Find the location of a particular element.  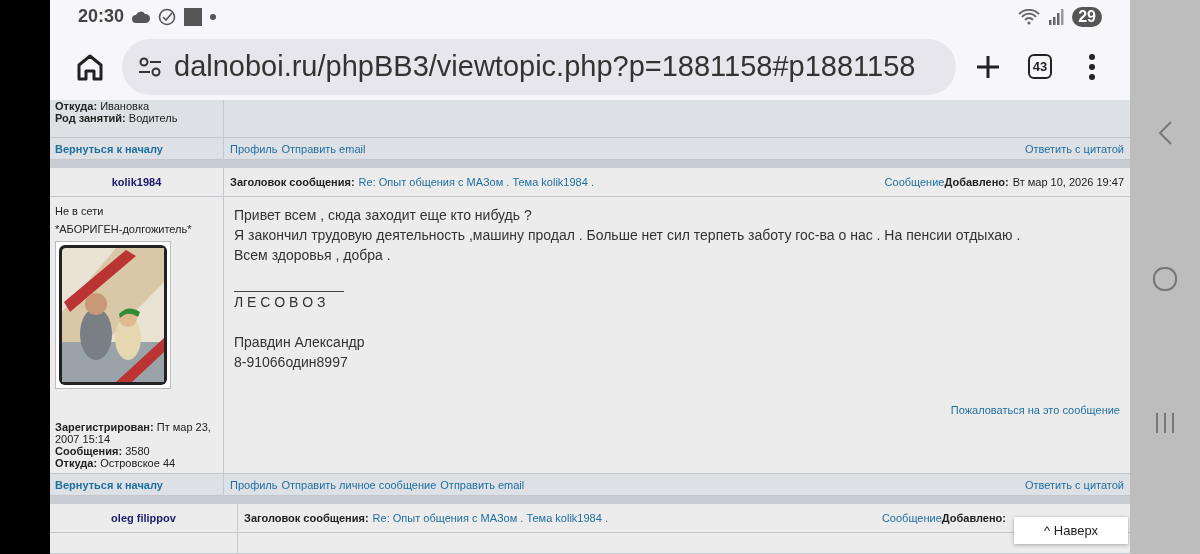

user-rank: *АБОРИГЕН-долгожитель* is located at coordinates (124, 229).